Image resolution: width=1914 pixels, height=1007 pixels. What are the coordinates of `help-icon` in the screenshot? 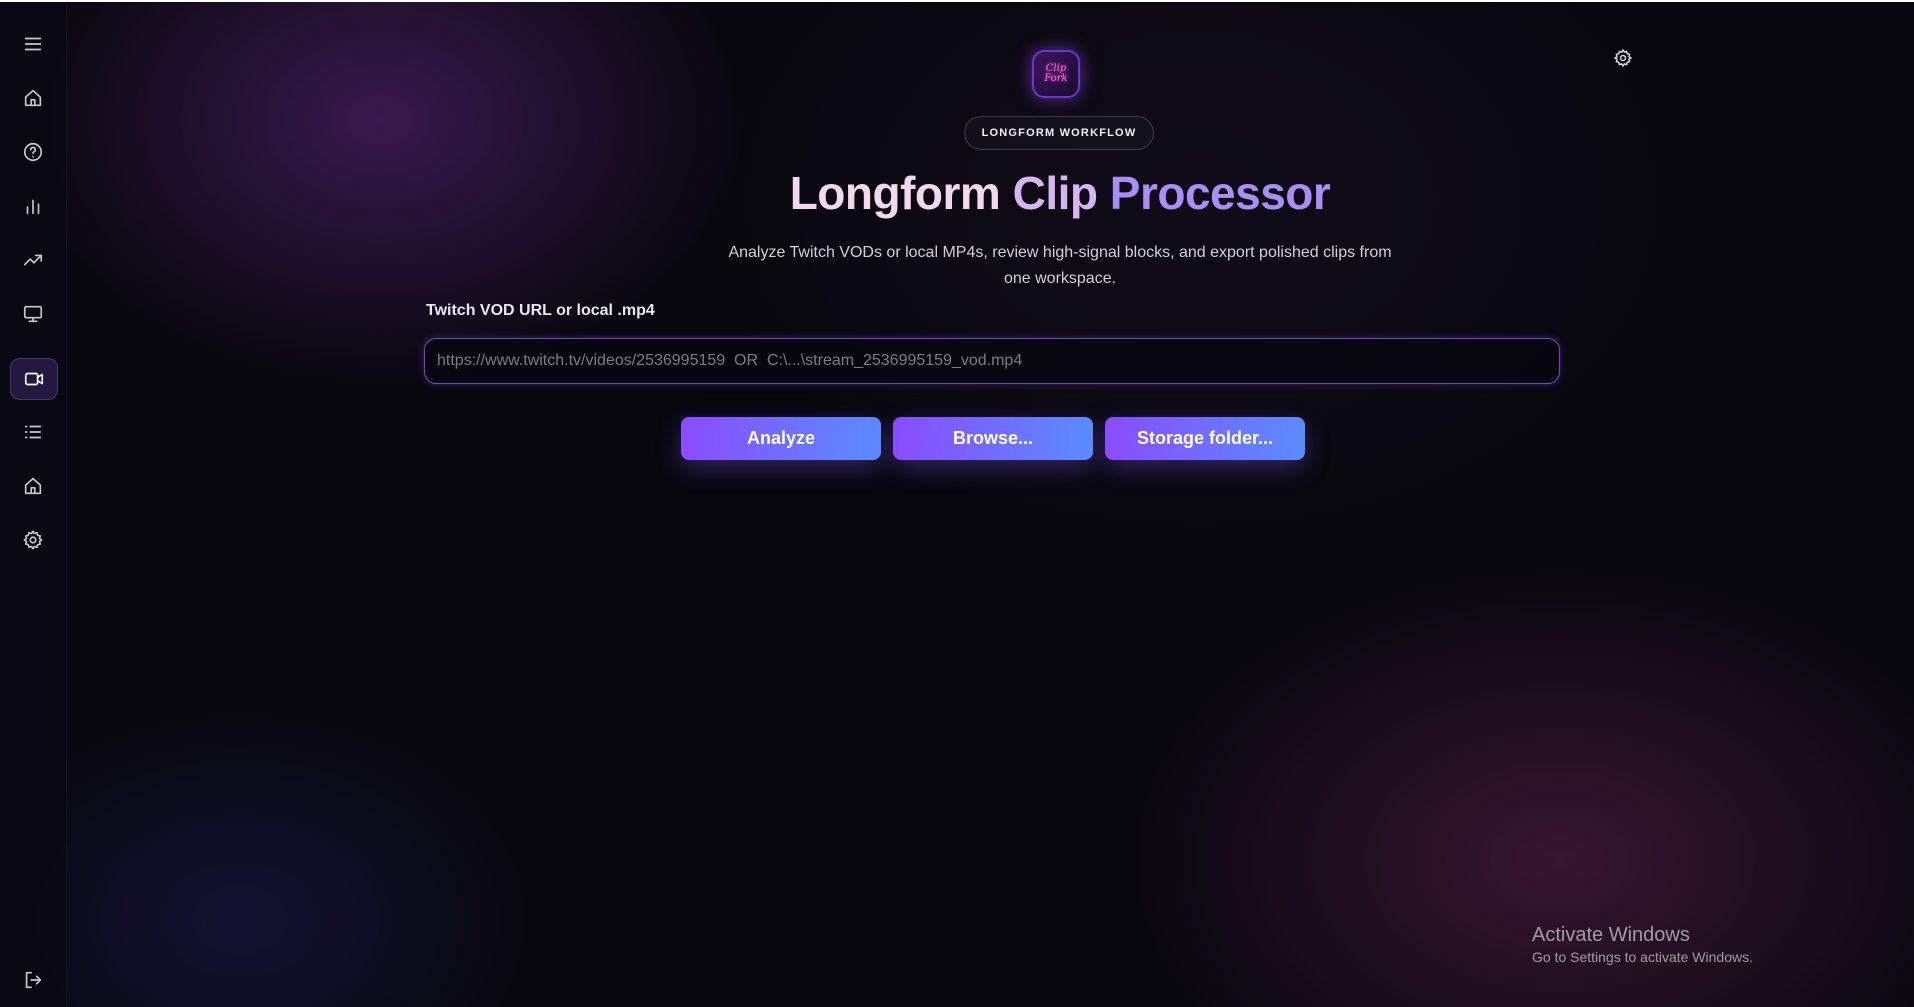 It's located at (33, 152).